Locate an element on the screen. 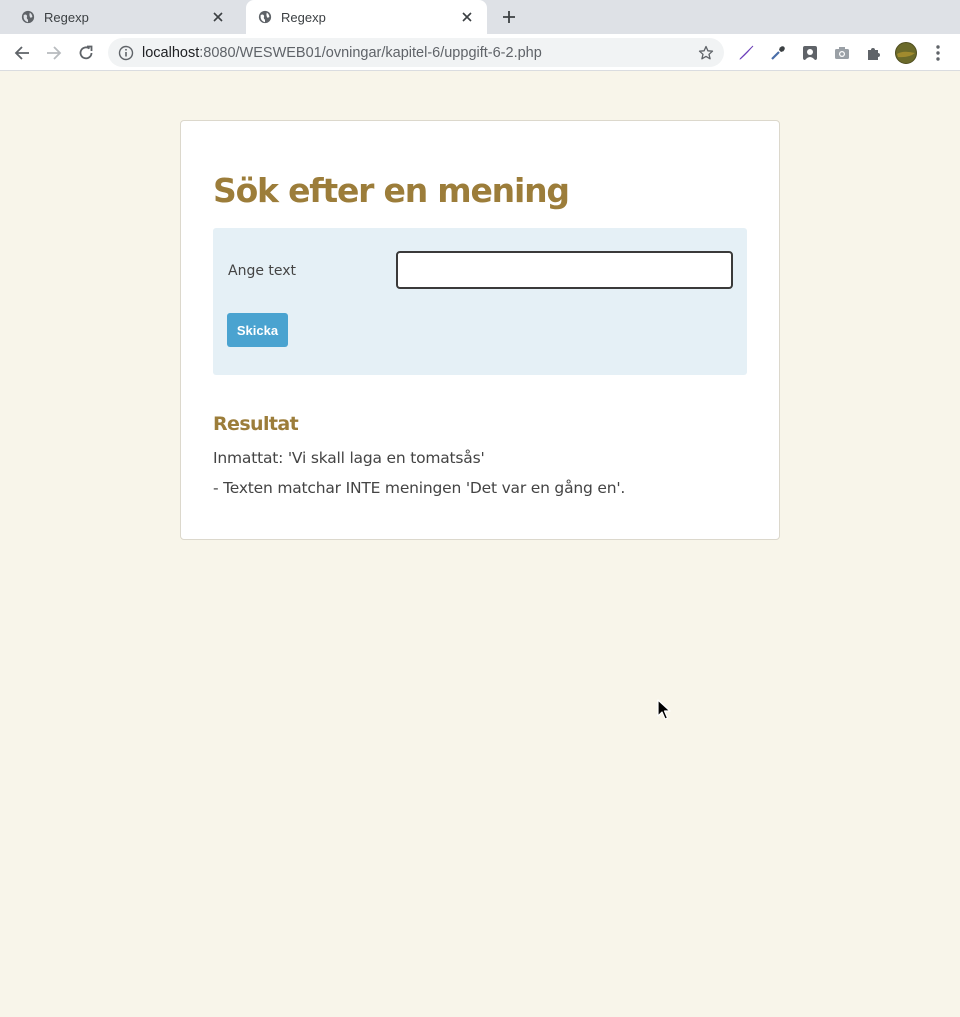 The image size is (960, 1017). submit-button: Skicka is located at coordinates (257, 330).